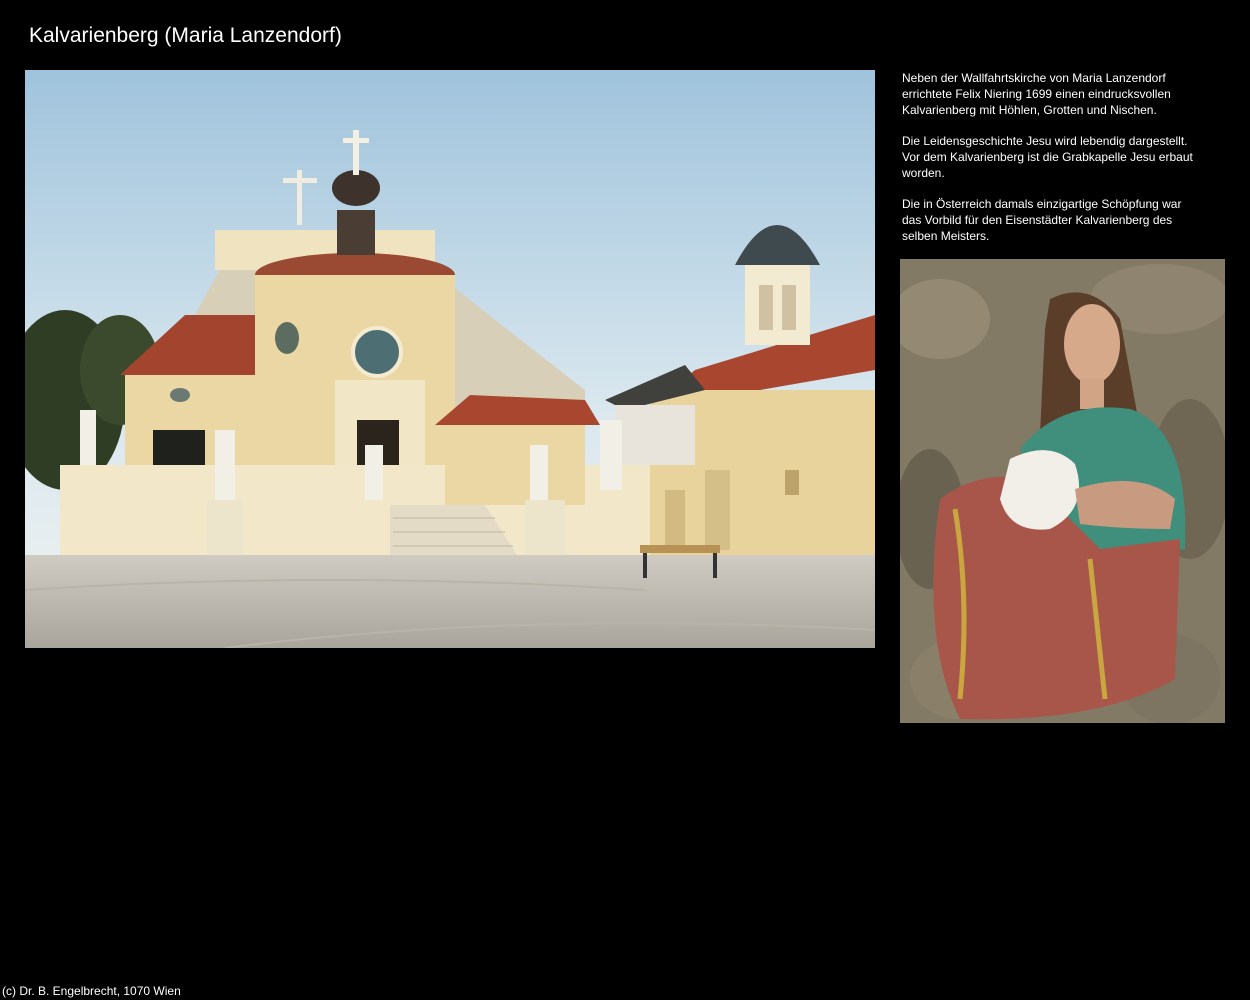  I want to click on page-title: Kalvarienberg (Maria Lanzendorf), so click(185, 35).